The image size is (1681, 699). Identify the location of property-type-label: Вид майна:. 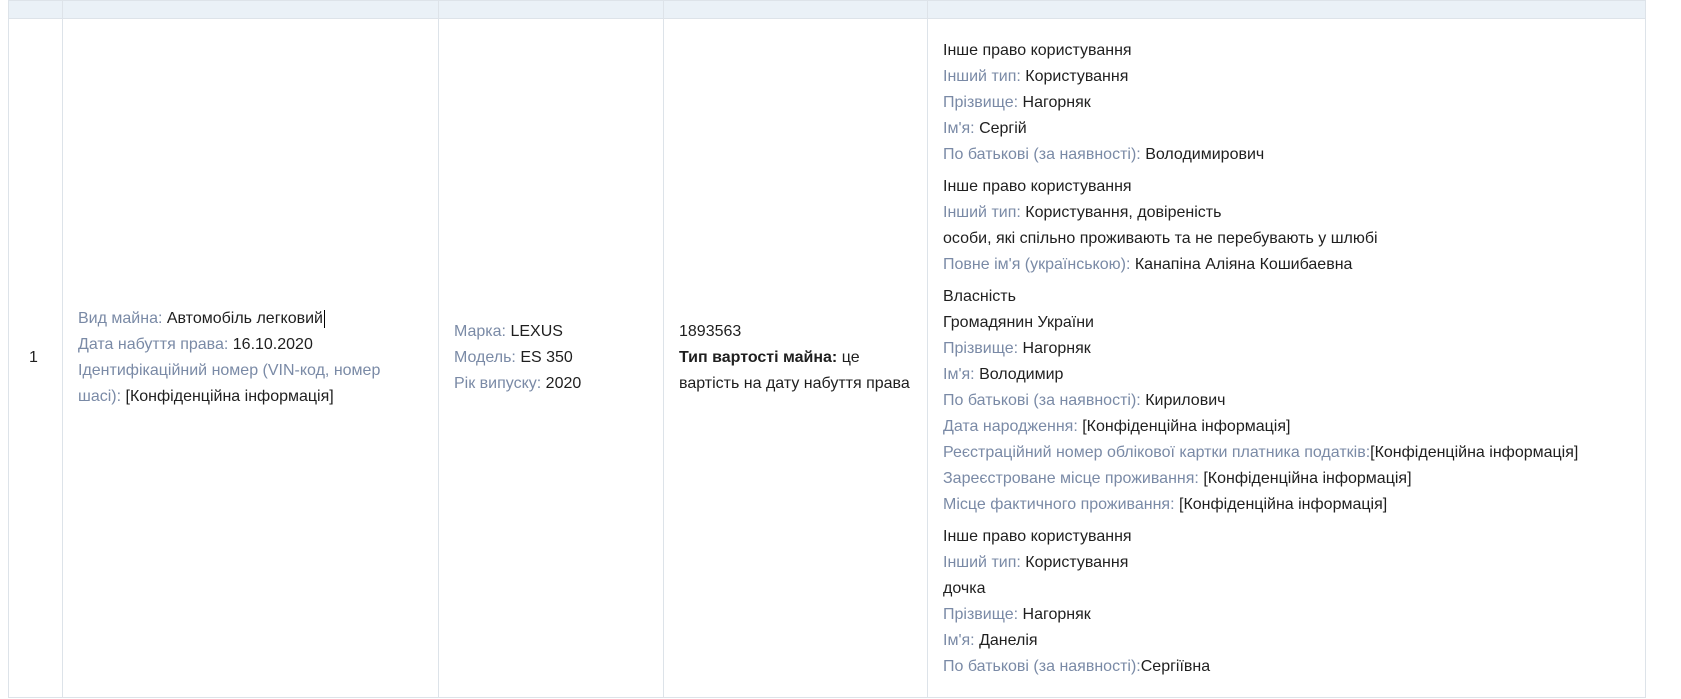
(120, 318).